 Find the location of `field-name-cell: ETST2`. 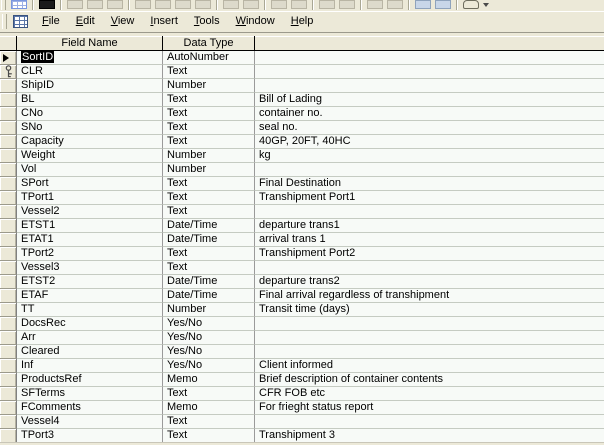

field-name-cell: ETST2 is located at coordinates (90, 282).